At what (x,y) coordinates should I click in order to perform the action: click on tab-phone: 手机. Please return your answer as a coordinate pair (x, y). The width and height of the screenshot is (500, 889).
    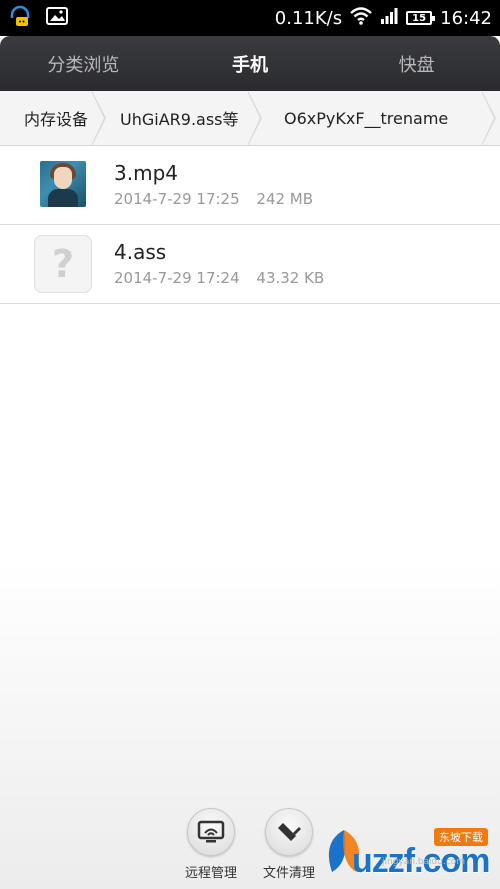
    Looking at the image, I should click on (250, 64).